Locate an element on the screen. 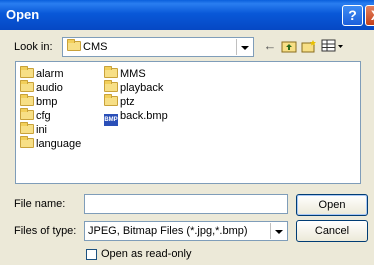 Image resolution: width=374 pixels, height=265 pixels. title-bar: Open ? X is located at coordinates (187, 15).